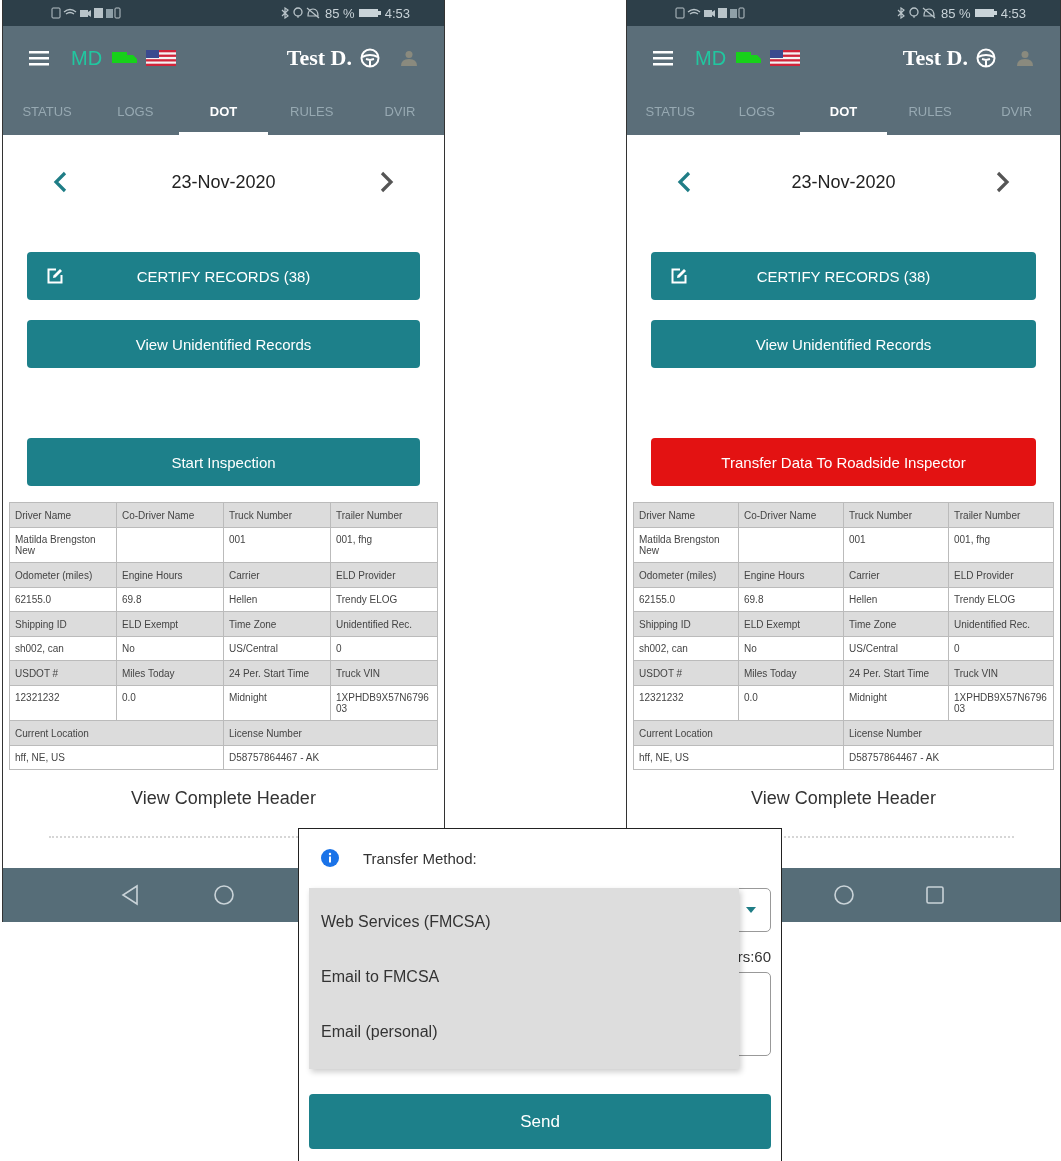  I want to click on send-button: Send, so click(540, 1121).